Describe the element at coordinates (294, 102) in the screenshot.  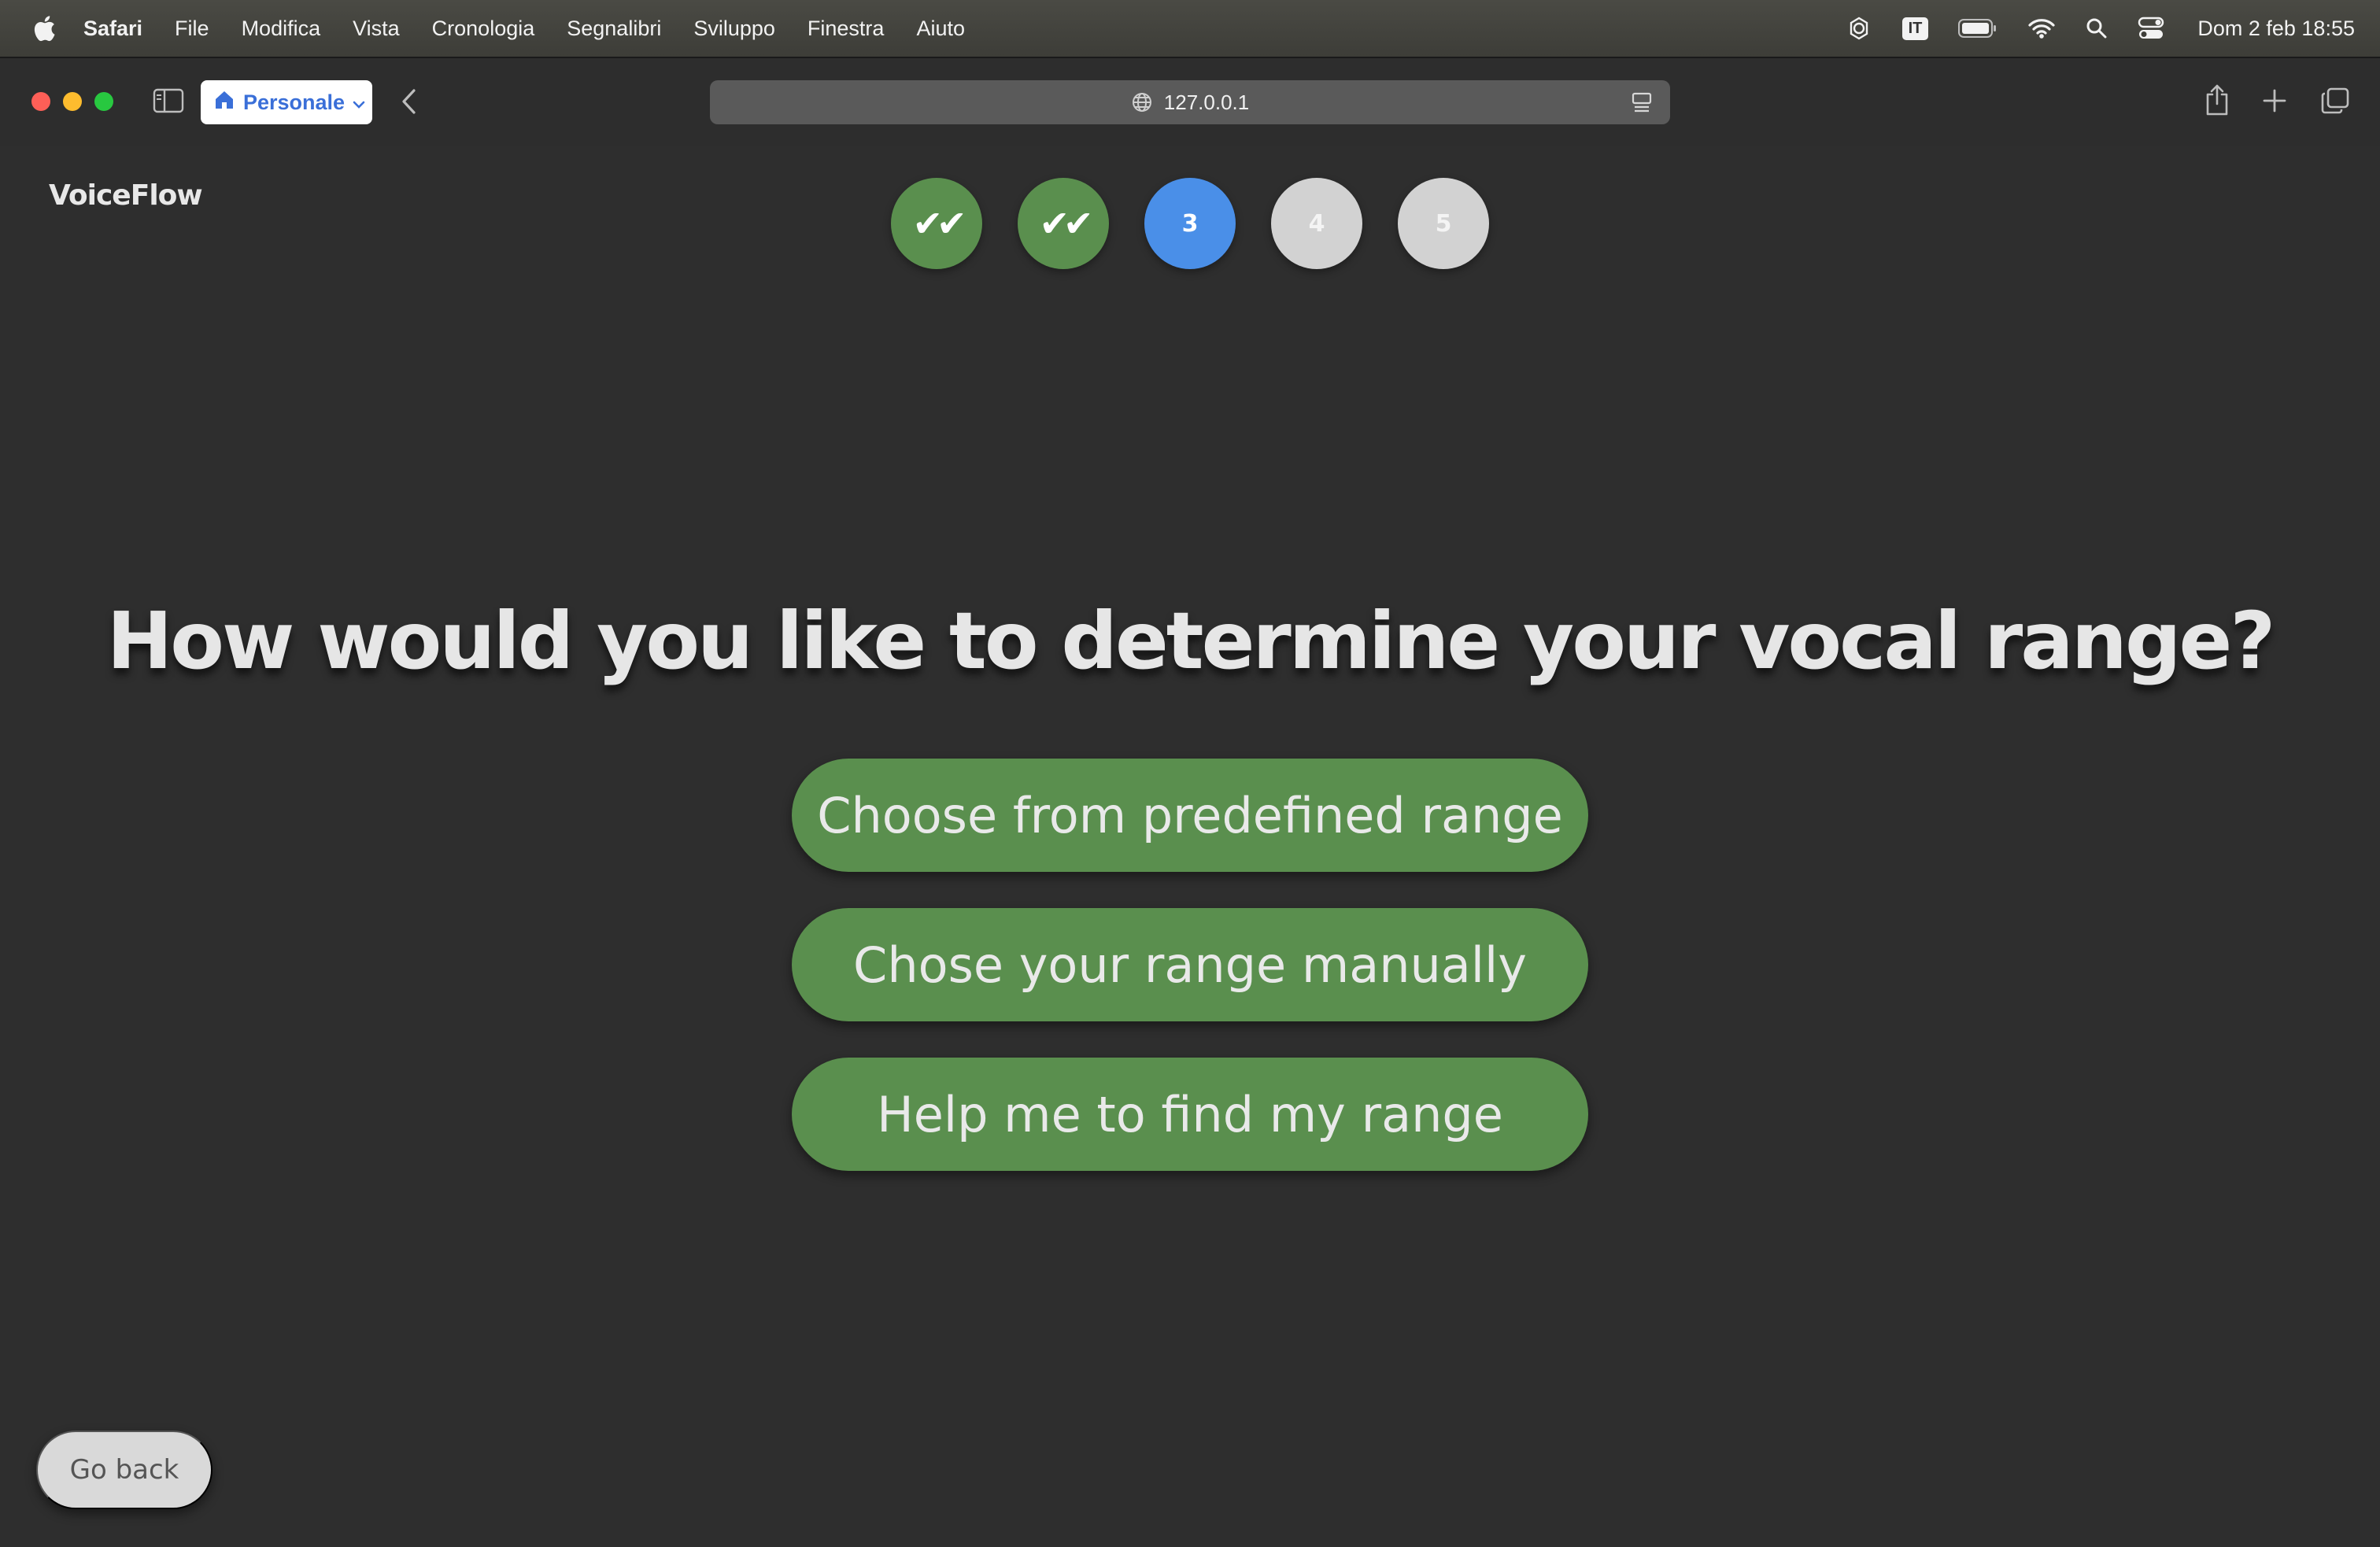
I see `profile-label: Personale` at that location.